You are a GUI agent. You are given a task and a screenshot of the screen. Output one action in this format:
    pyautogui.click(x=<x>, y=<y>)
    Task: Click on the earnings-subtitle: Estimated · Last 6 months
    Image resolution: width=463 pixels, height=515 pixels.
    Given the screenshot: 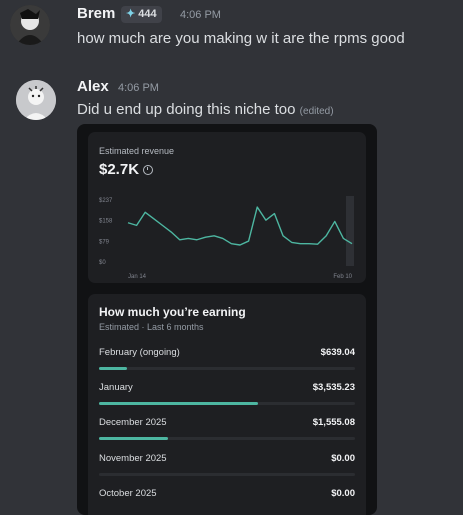 What is the action you would take?
    pyautogui.click(x=151, y=327)
    